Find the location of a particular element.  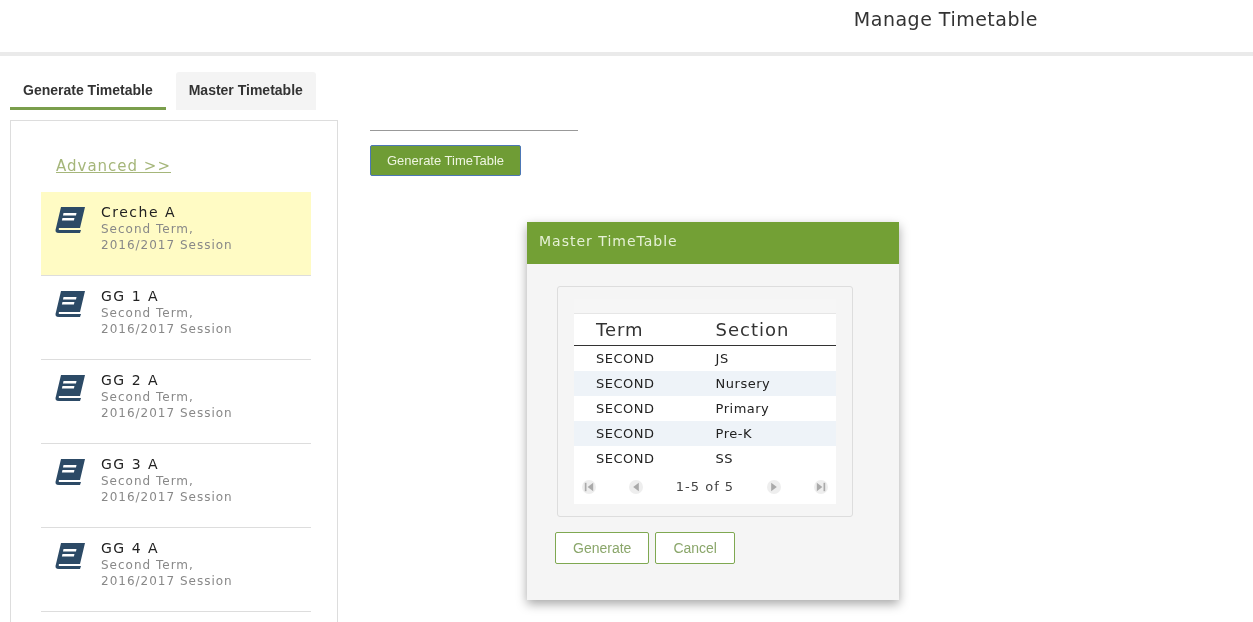

first-page-icon is located at coordinates (589, 486).